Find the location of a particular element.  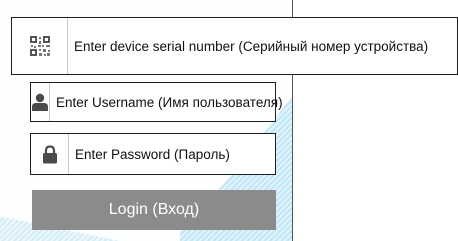

password-field: Enter Password (Пароль) is located at coordinates (153, 154).